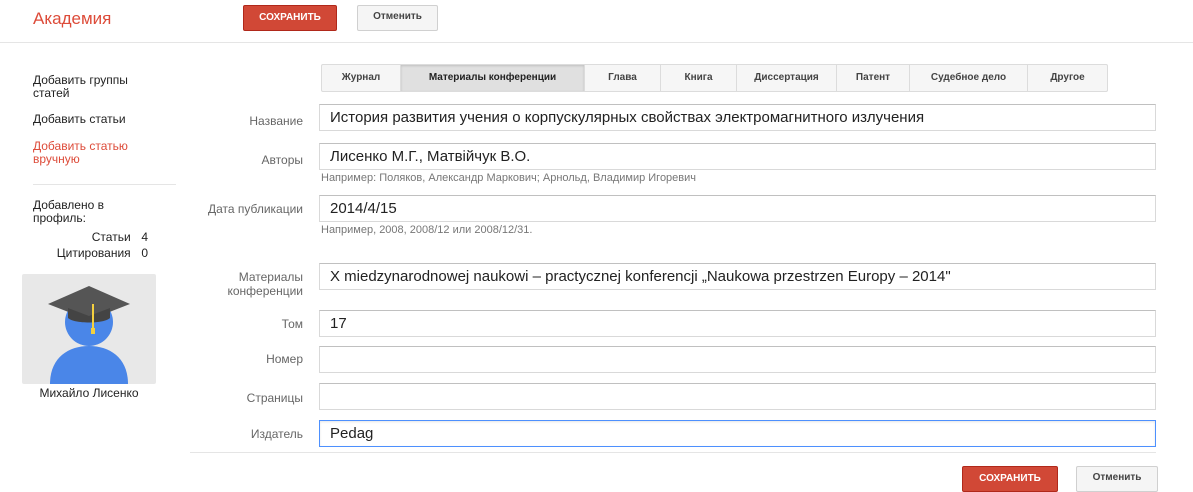 The width and height of the screenshot is (1193, 492). Describe the element at coordinates (72, 19) in the screenshot. I see `app-title: Академия` at that location.